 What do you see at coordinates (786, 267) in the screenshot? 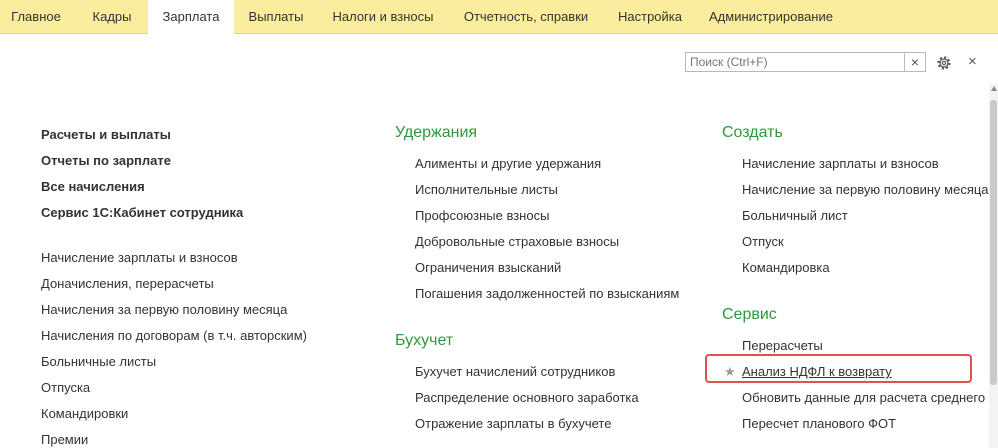
I see `link-create-business-trip: Командировка` at bounding box center [786, 267].